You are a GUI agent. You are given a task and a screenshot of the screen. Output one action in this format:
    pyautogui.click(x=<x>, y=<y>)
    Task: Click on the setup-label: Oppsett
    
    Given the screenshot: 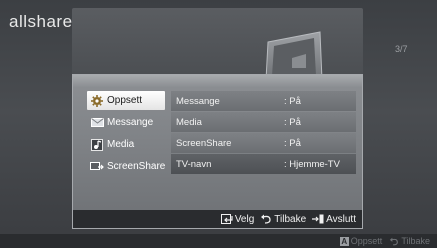 What is the action you would take?
    pyautogui.click(x=366, y=241)
    